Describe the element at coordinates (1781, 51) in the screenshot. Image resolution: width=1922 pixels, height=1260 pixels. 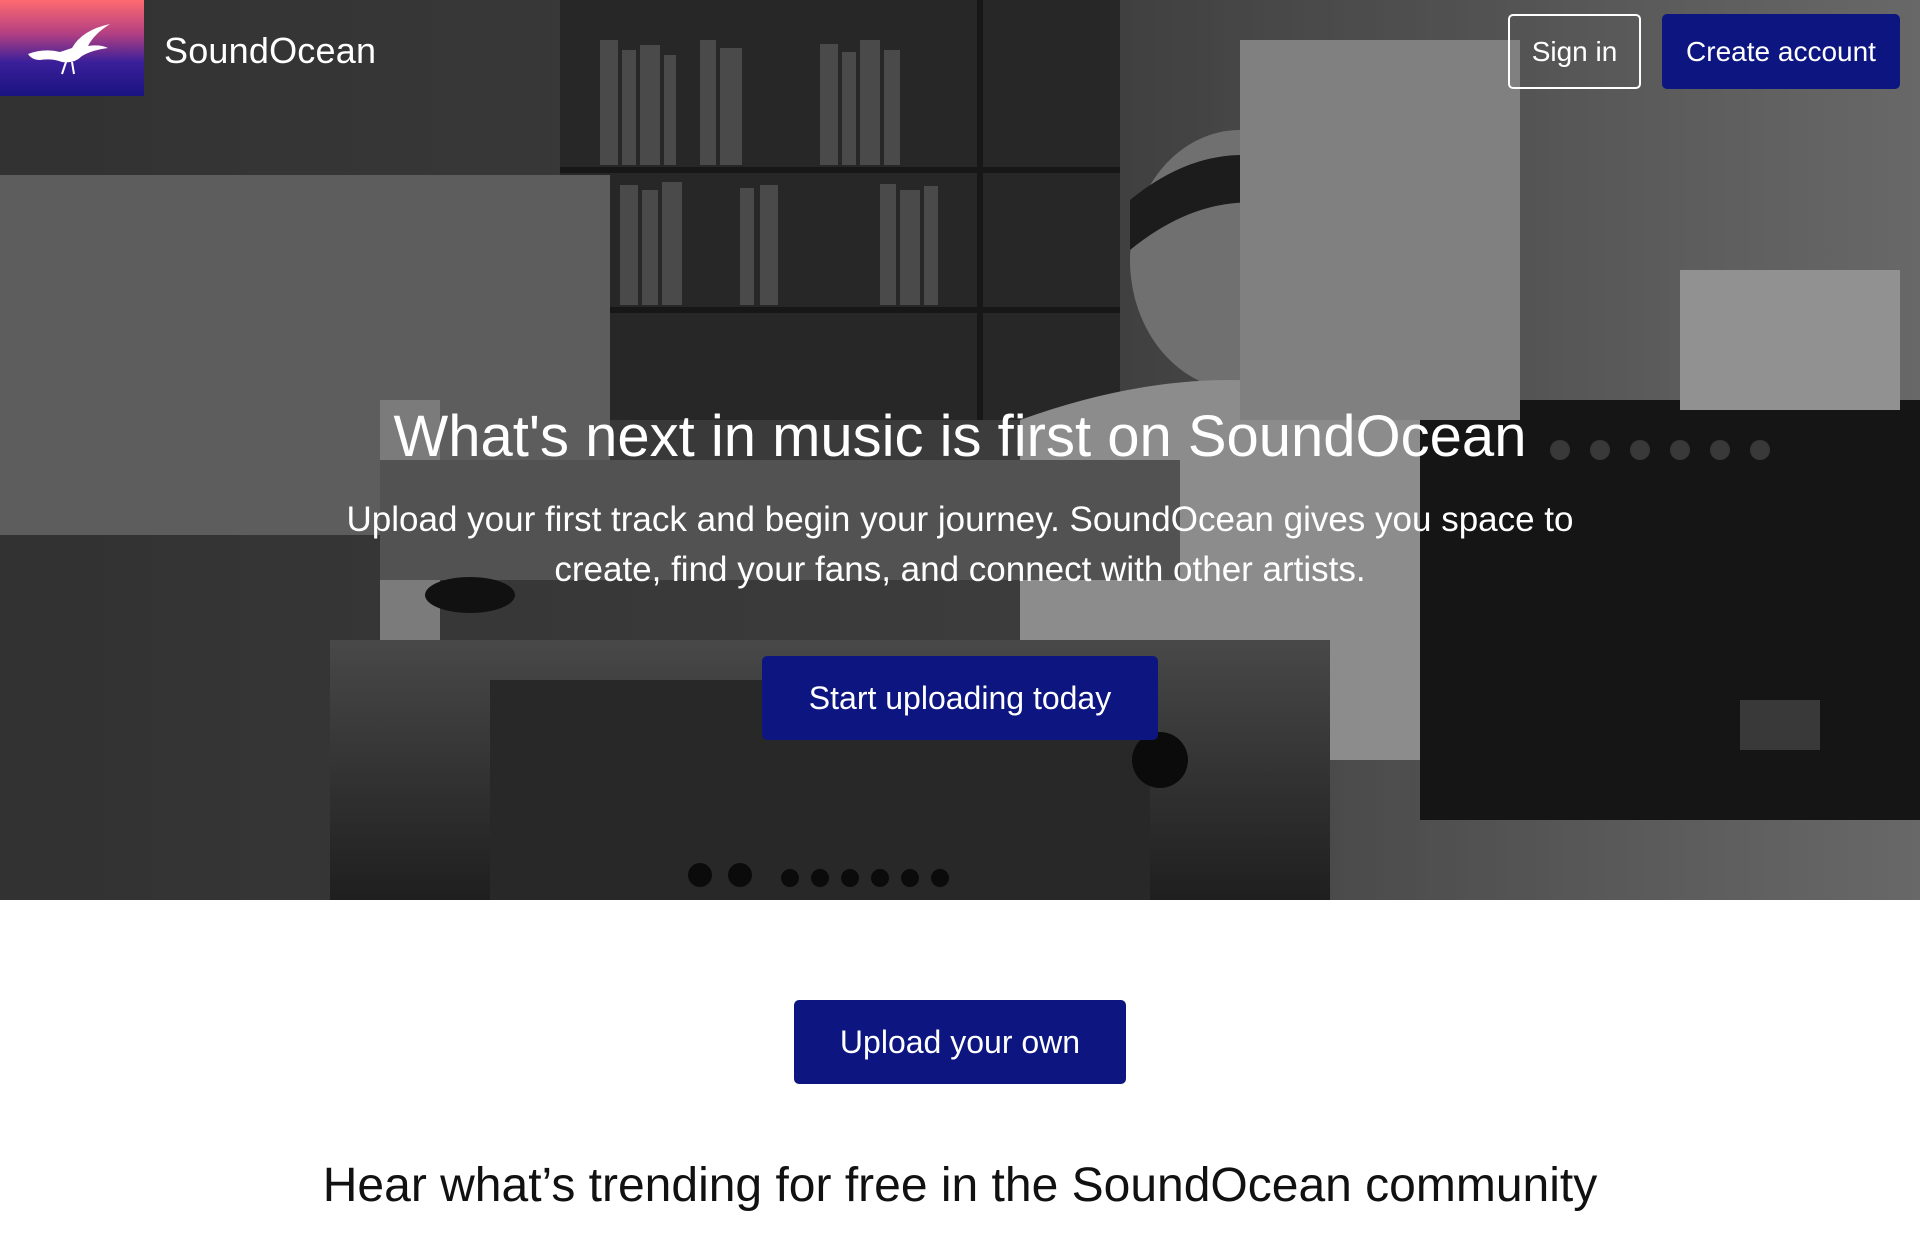
I see `create-account-button: Create account` at that location.